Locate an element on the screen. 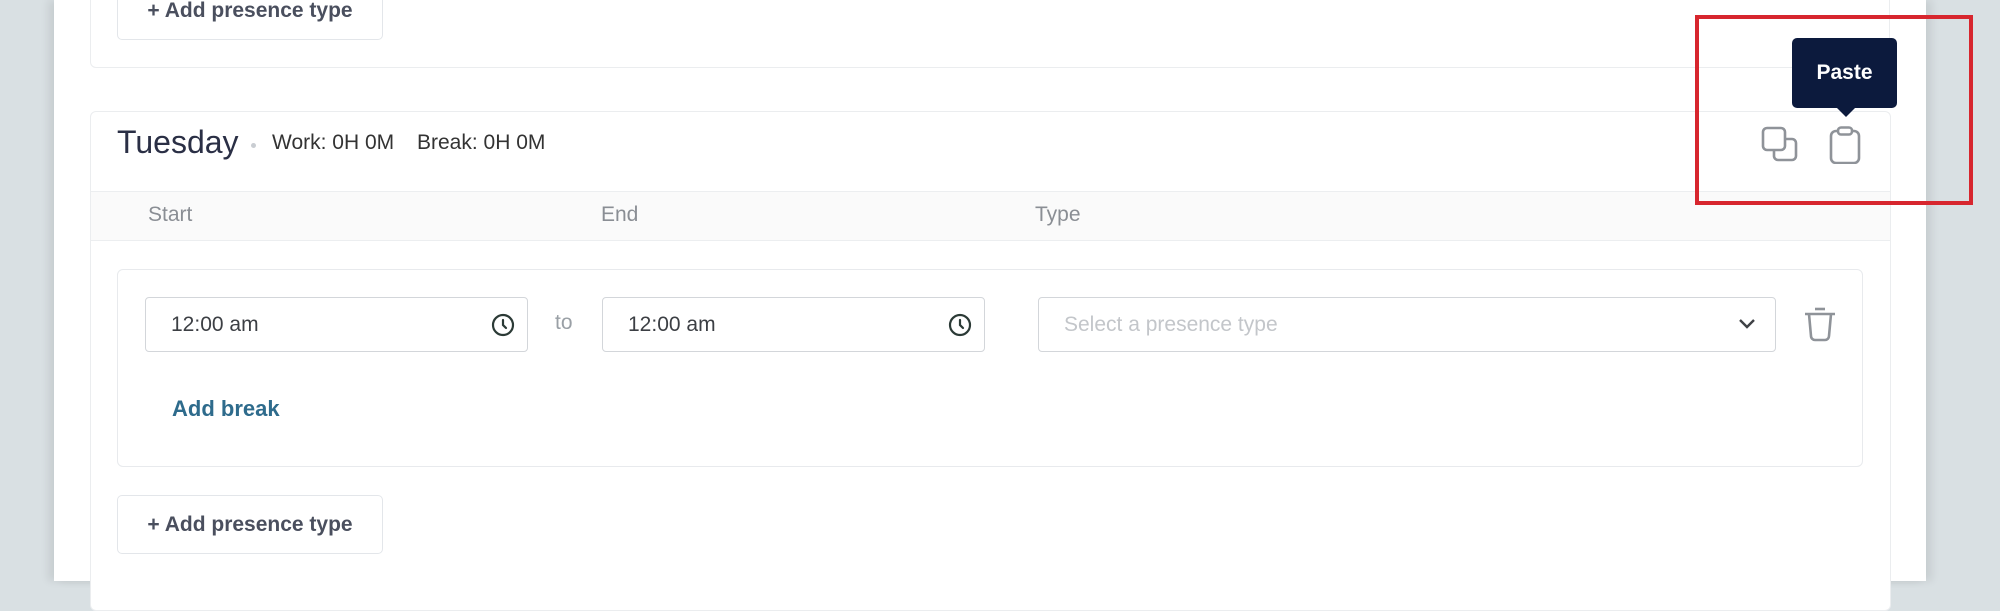 The height and width of the screenshot is (611, 2000). presence-type-placeholder: Select a presence type is located at coordinates (1171, 324).